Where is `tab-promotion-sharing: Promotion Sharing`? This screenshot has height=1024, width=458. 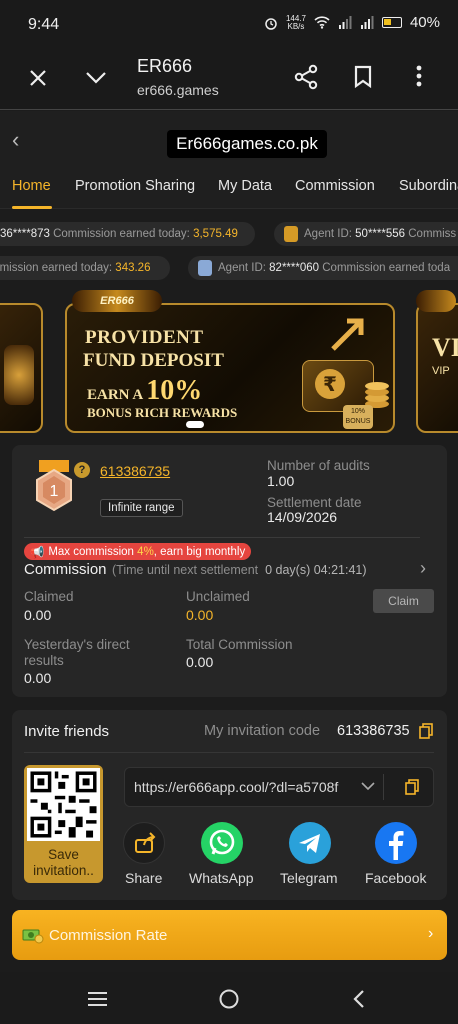 tab-promotion-sharing: Promotion Sharing is located at coordinates (135, 186).